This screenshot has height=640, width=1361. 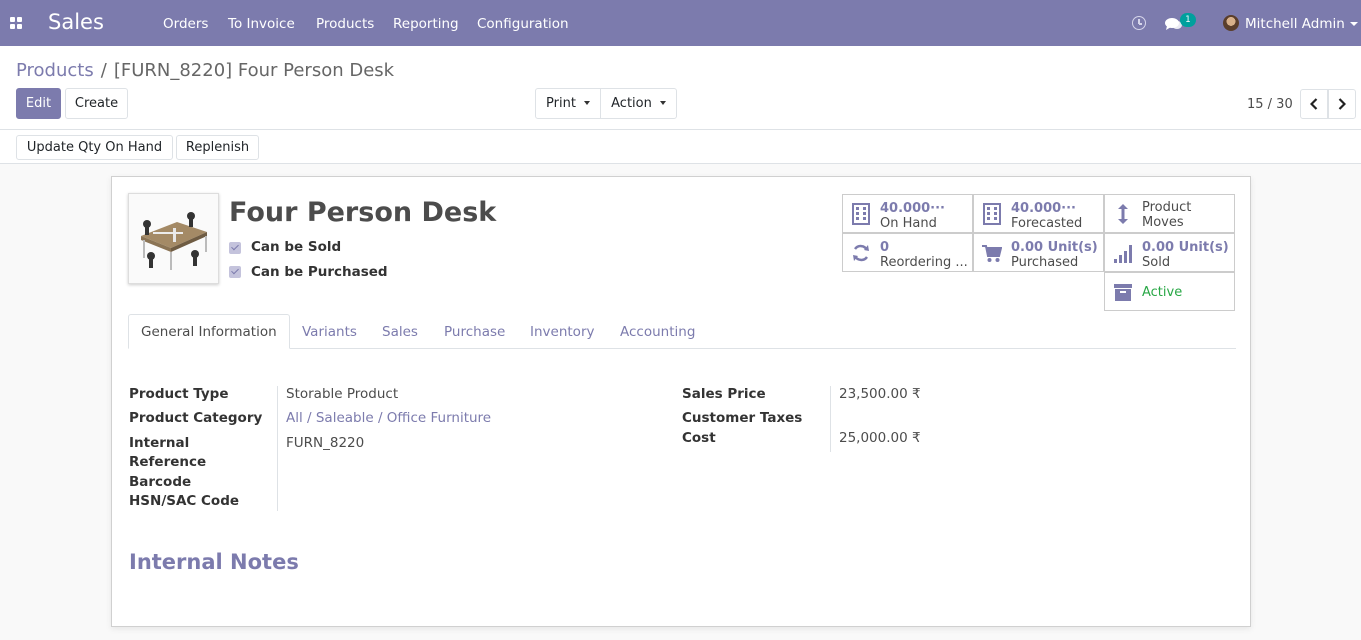 I want to click on sold-smart-button: 0.00 Unit(s) Sold, so click(x=1169, y=252).